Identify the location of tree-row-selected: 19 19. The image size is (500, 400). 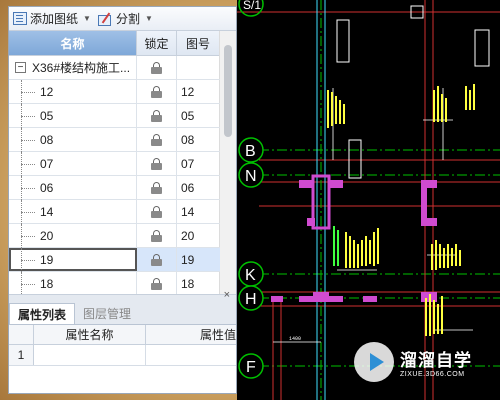
(114, 260).